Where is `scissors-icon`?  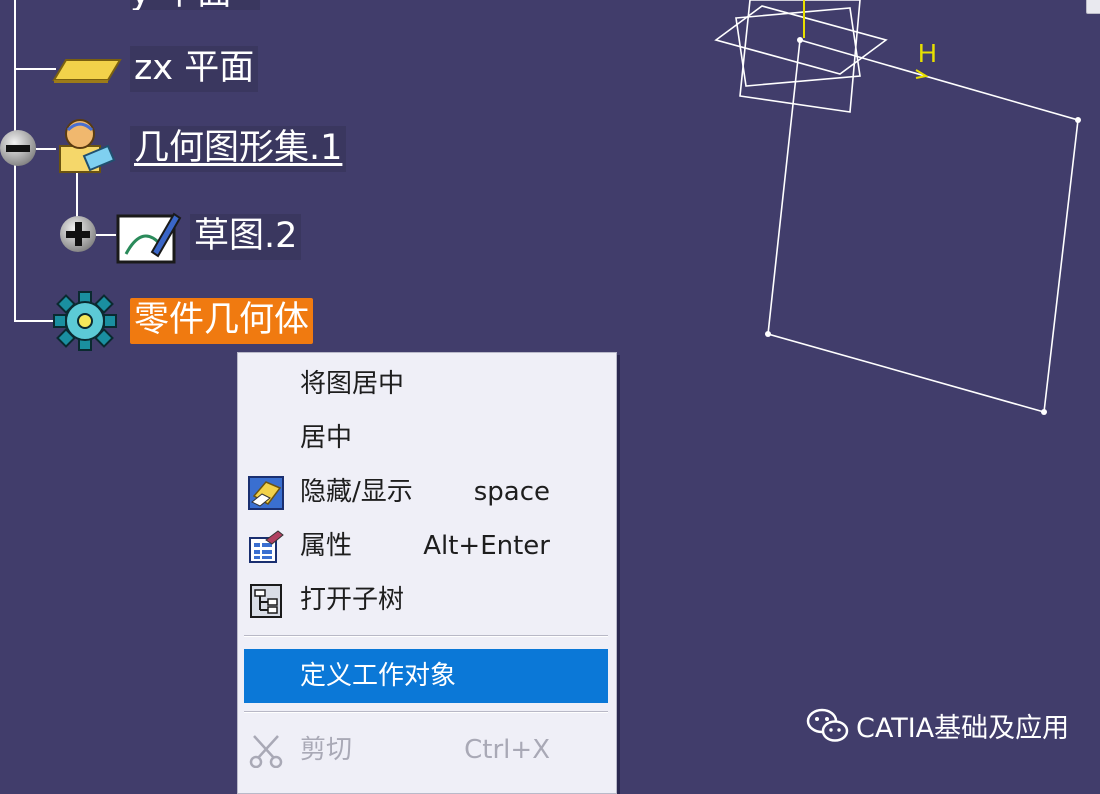
scissors-icon is located at coordinates (266, 751).